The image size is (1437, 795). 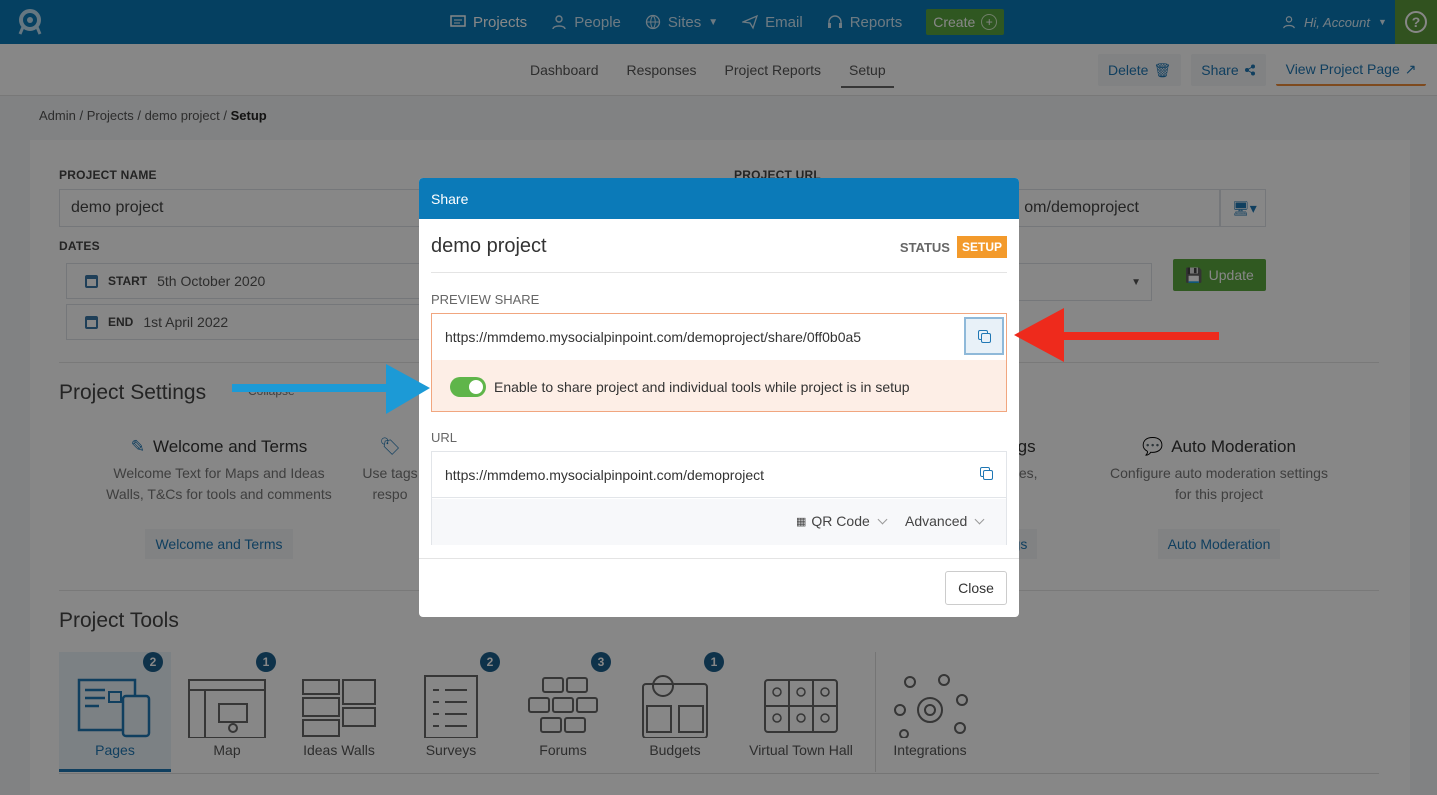 I want to click on advanced-dropdown: Advanced, so click(x=945, y=521).